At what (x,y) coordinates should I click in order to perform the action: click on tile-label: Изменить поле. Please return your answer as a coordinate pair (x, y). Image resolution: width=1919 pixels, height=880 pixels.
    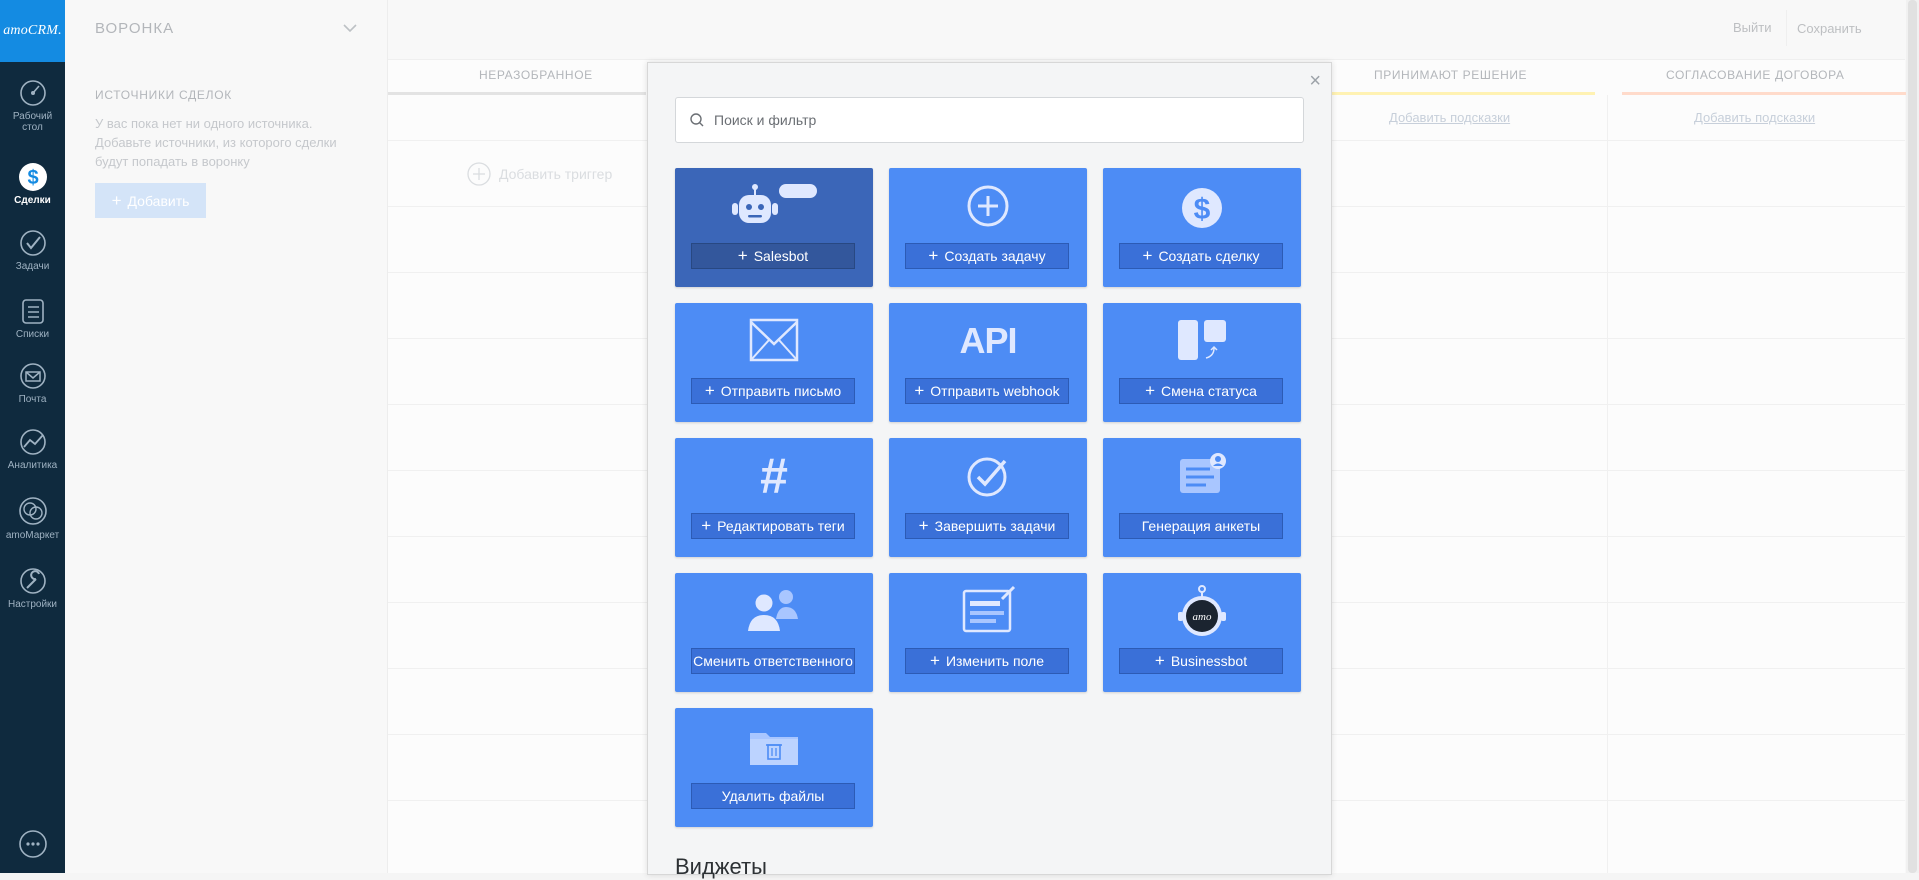
    Looking at the image, I should click on (994, 661).